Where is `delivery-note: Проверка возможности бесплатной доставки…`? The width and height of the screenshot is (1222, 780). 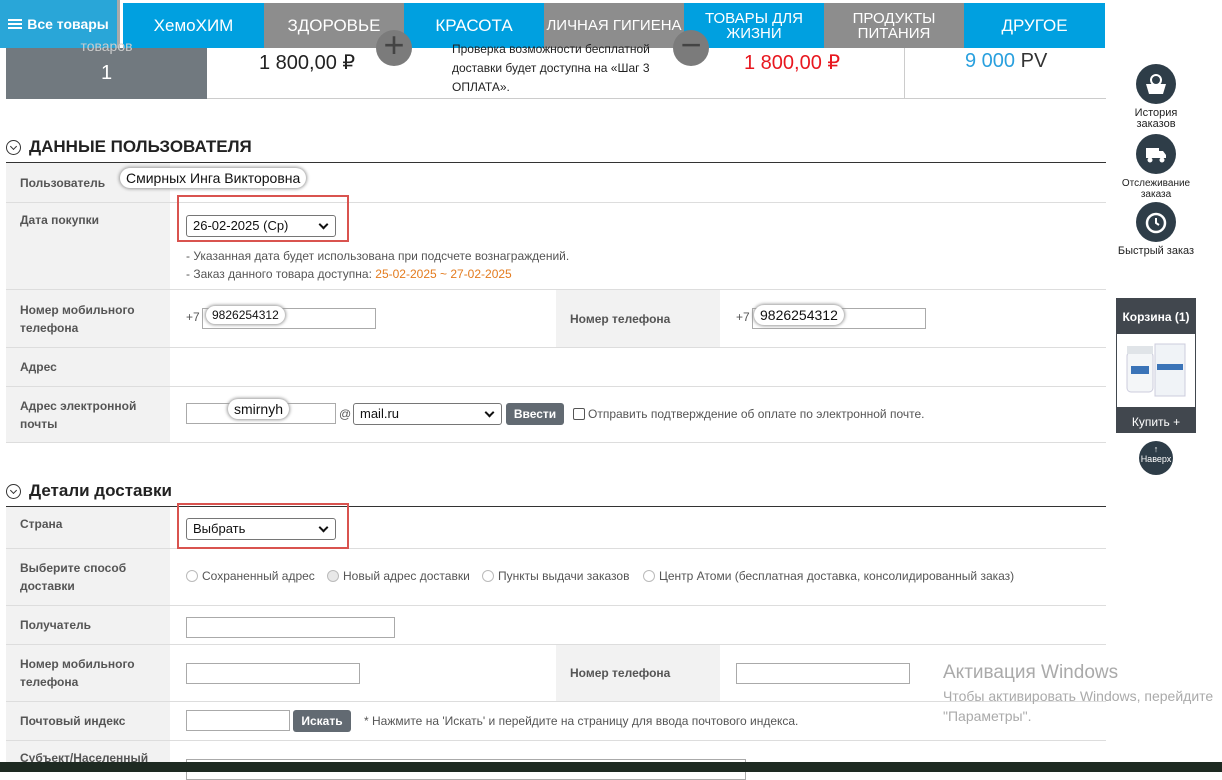
delivery-note: Проверка возможности бесплатной доставки… is located at coordinates (551, 68).